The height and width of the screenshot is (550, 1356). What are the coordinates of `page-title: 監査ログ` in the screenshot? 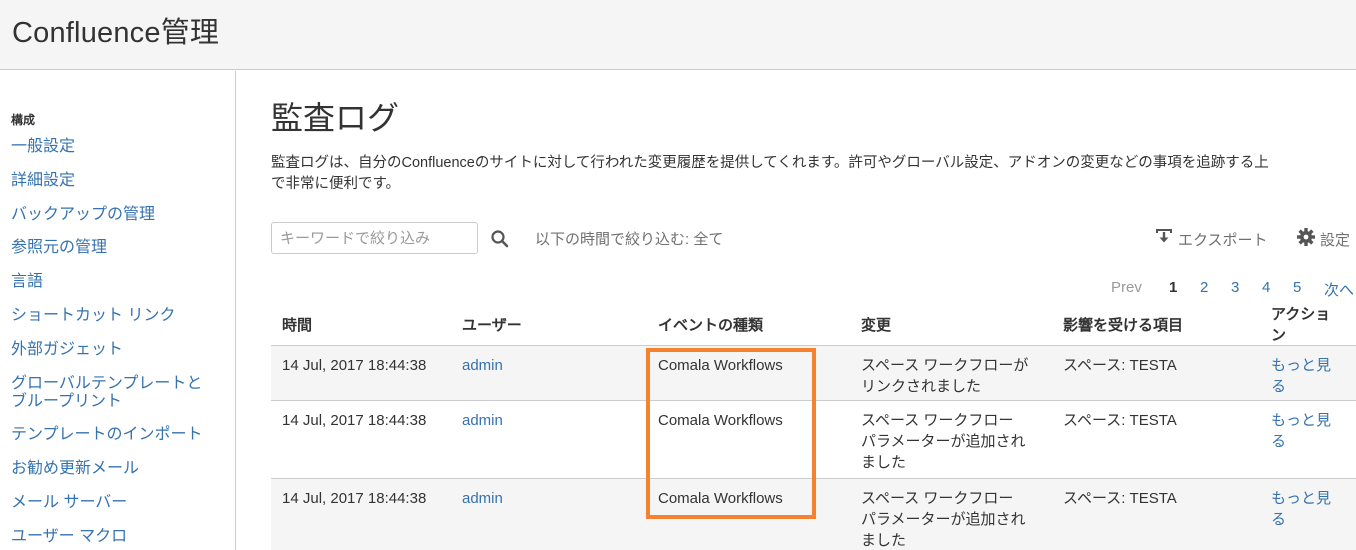 It's located at (335, 118).